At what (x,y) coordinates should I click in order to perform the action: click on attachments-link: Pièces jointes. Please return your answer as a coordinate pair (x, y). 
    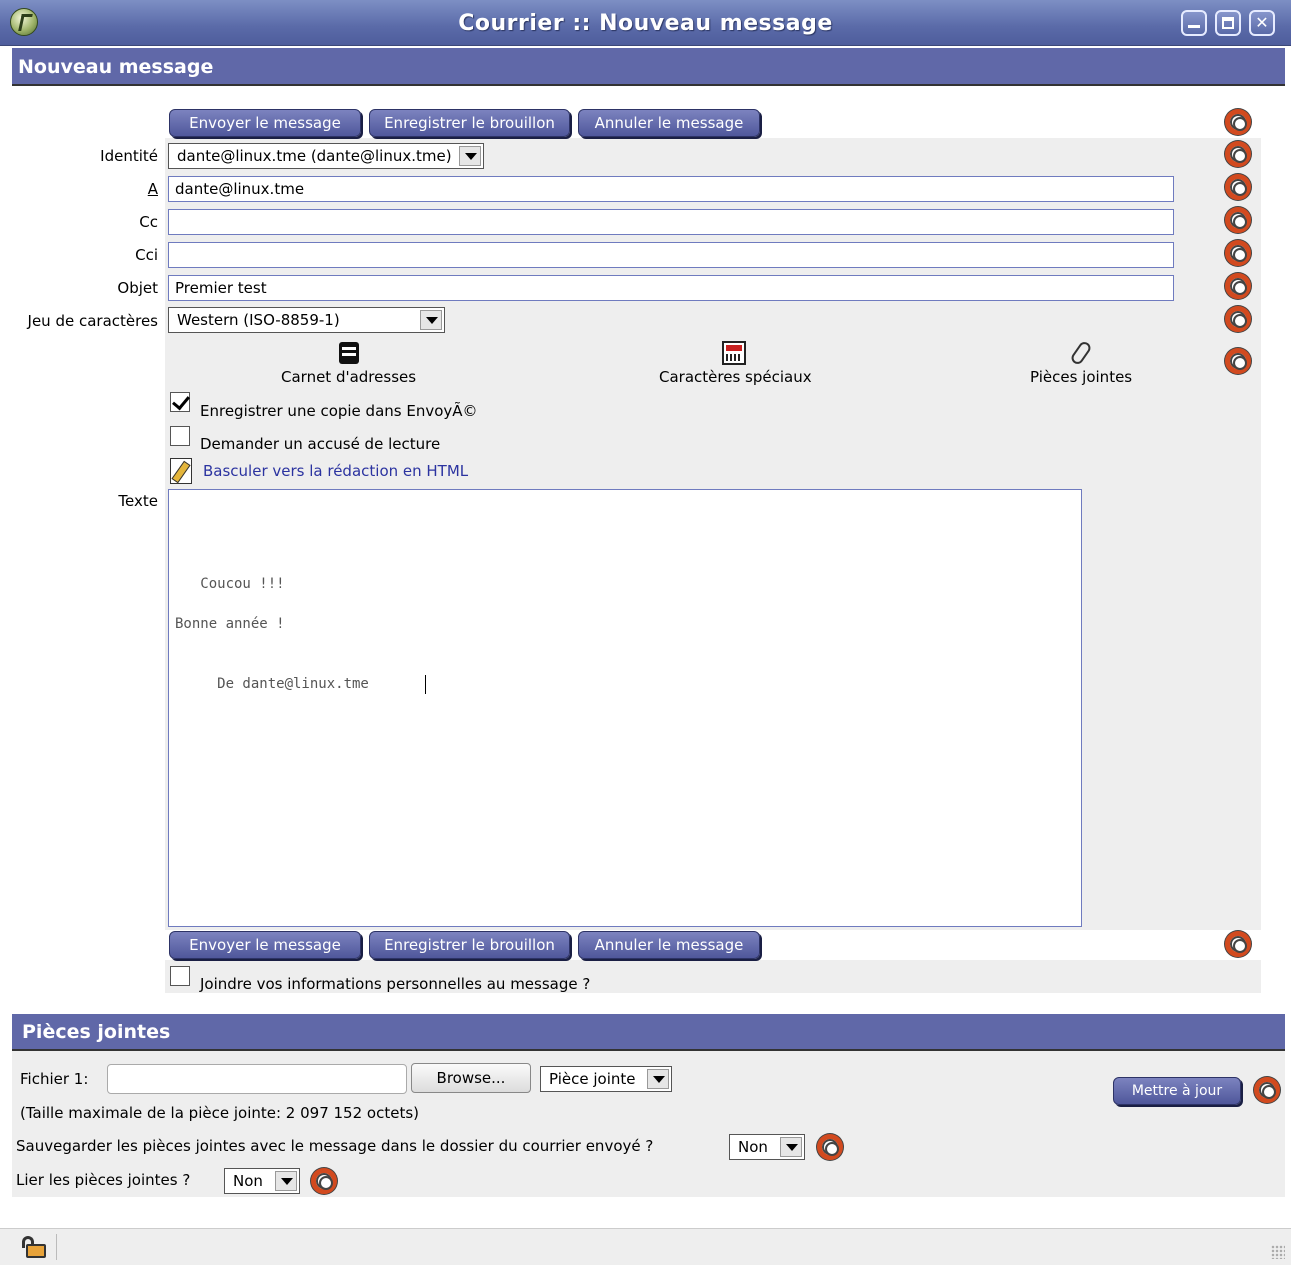
    Looking at the image, I should click on (1081, 377).